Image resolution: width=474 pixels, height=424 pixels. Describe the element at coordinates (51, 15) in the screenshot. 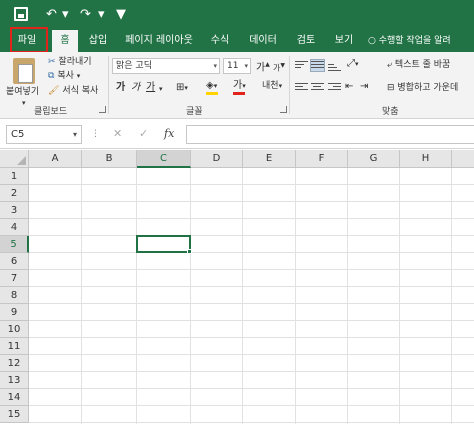

I see `undo-icon: ↶` at that location.